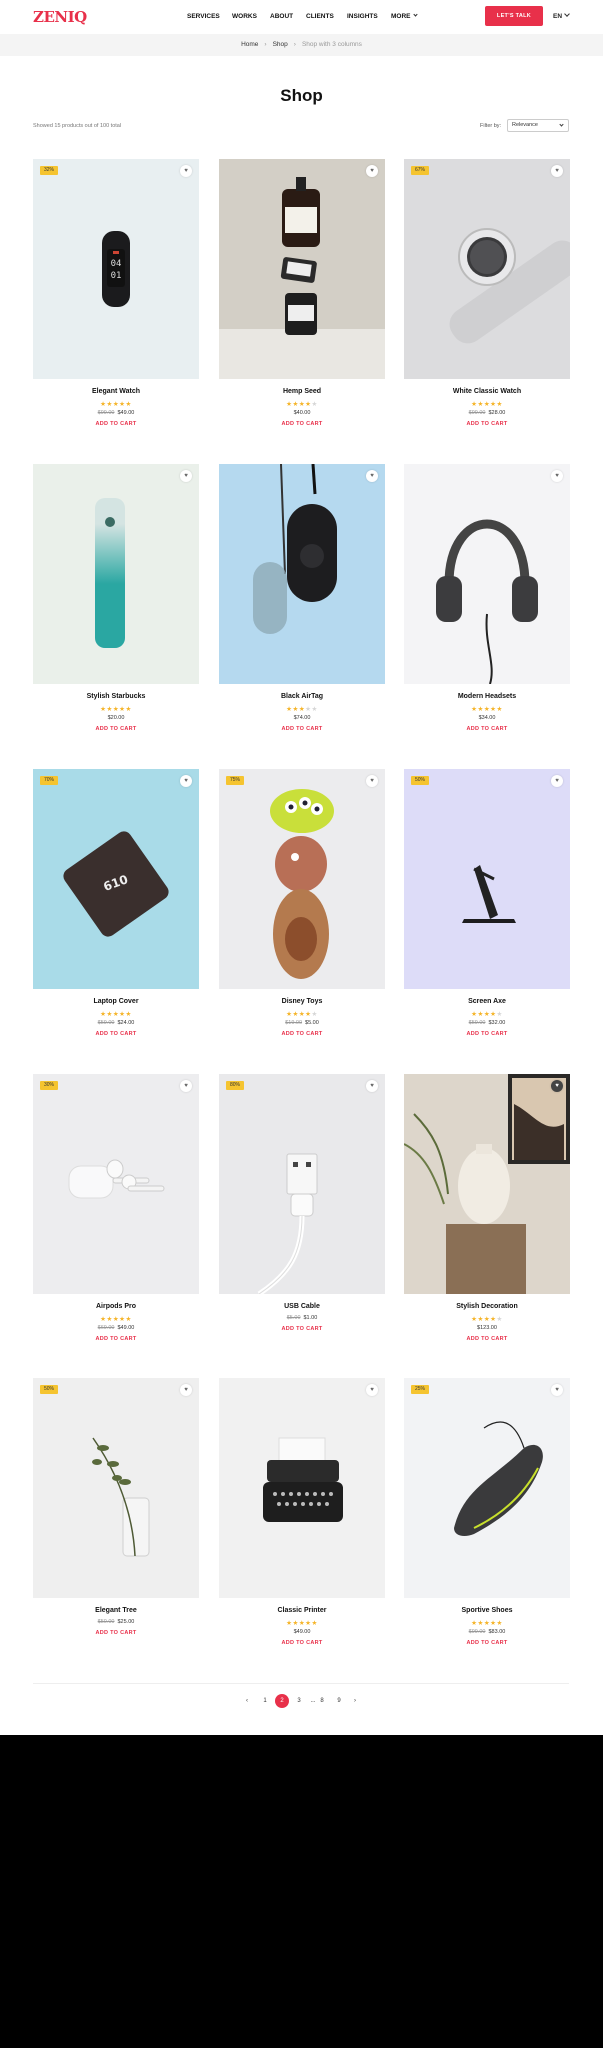  What do you see at coordinates (299, 1701) in the screenshot?
I see `pagination-page-3: 3` at bounding box center [299, 1701].